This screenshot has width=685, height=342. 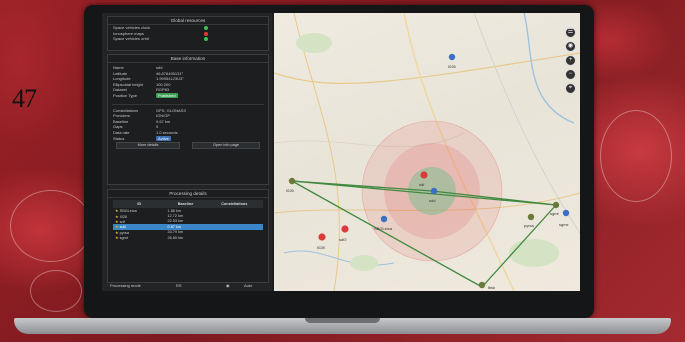 What do you see at coordinates (383, 228) in the screenshot?
I see `svg-text: SBGLeica` at bounding box center [383, 228].